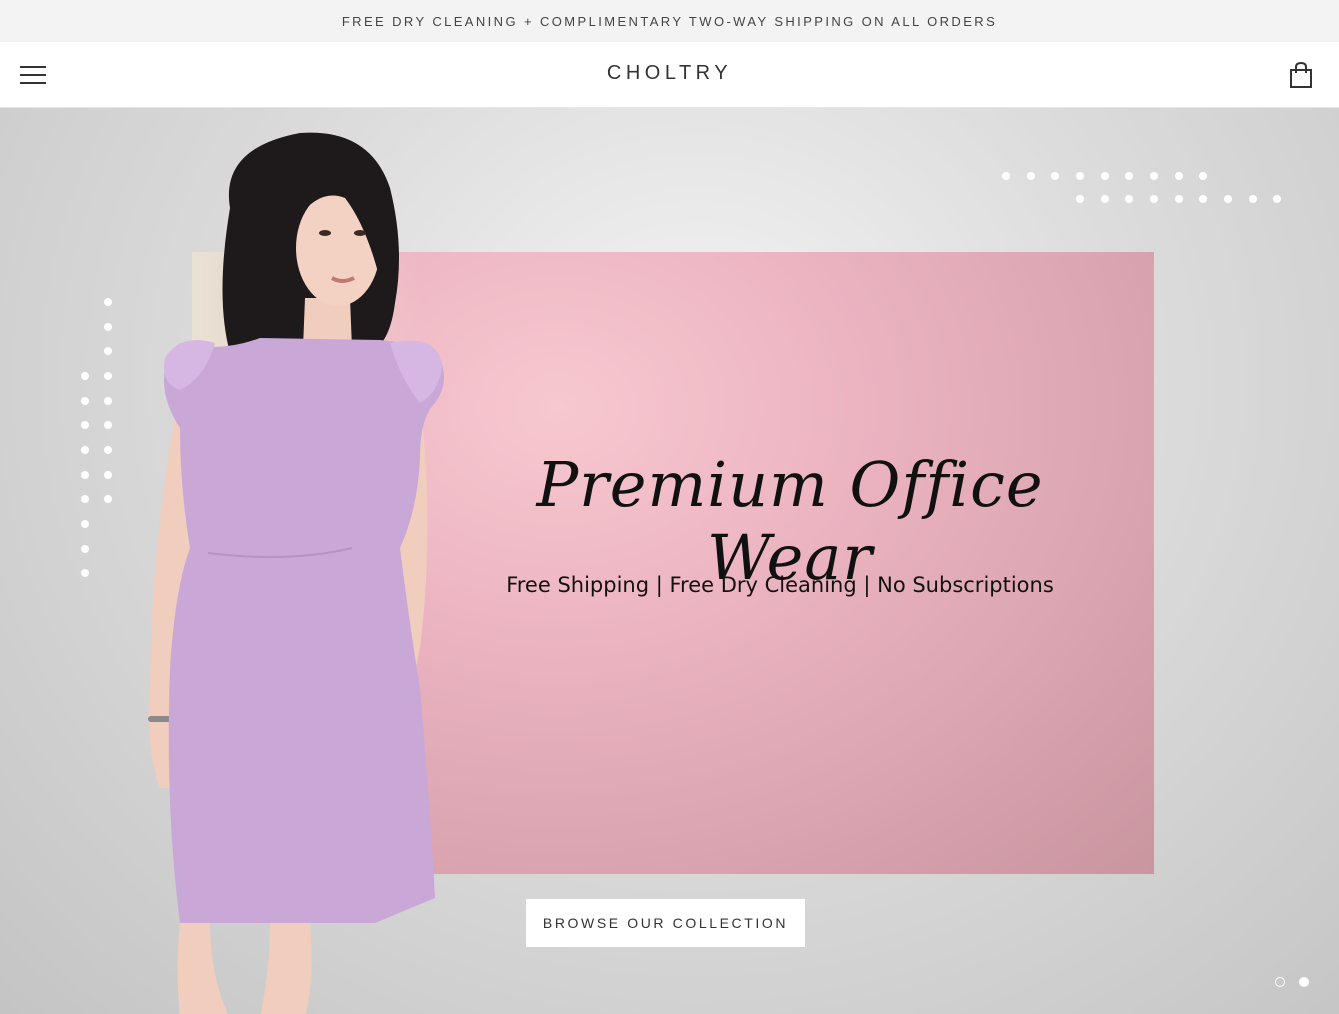  I want to click on slide-2-dot, so click(1304, 982).